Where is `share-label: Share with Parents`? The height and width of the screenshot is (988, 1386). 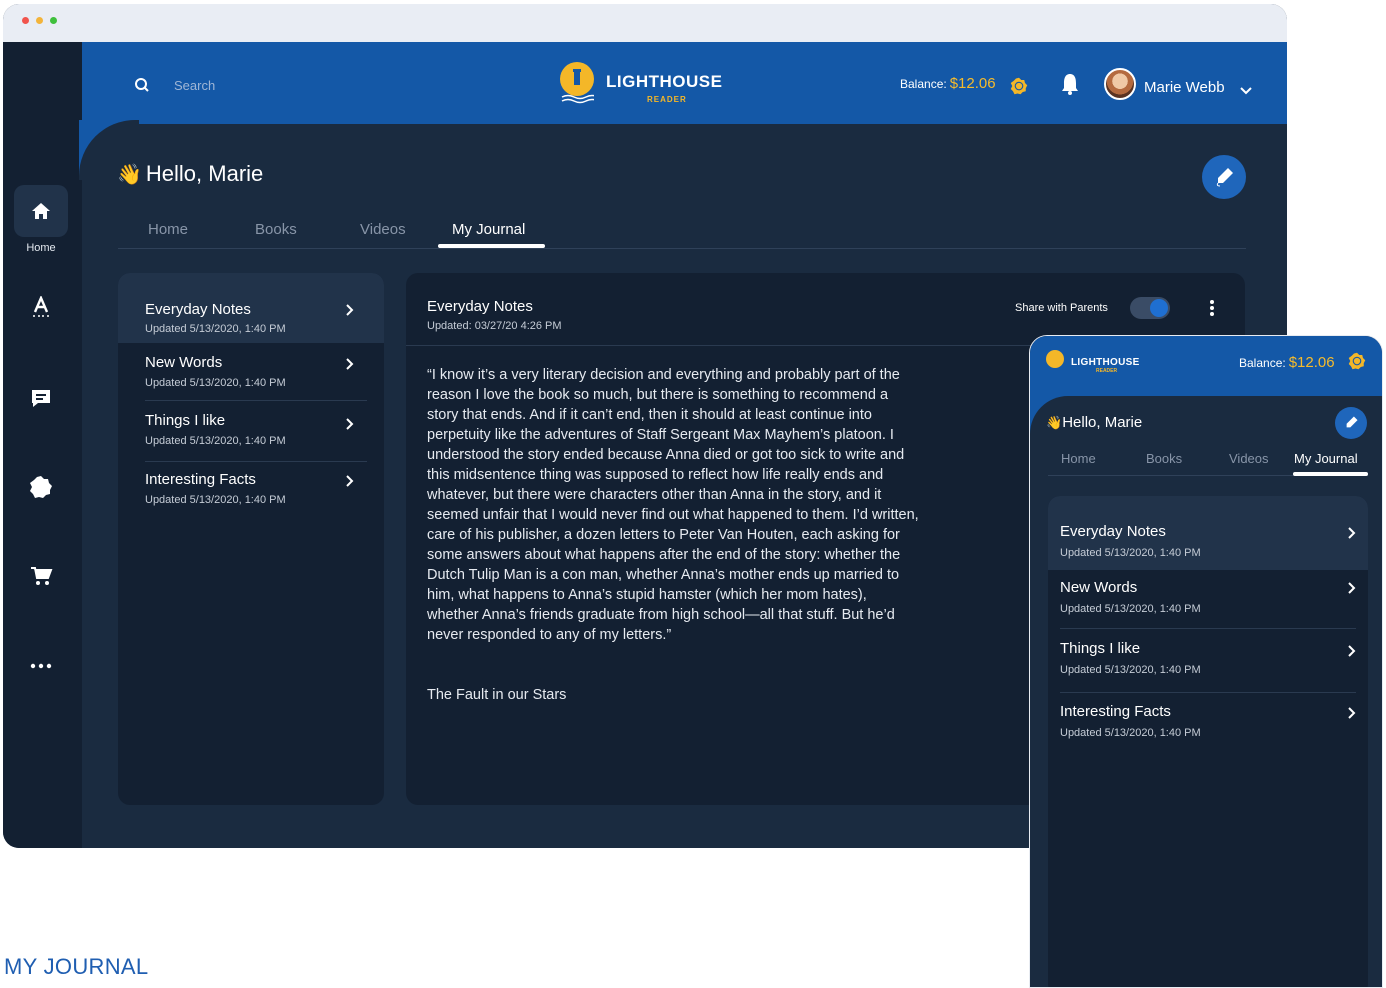 share-label: Share with Parents is located at coordinates (1061, 308).